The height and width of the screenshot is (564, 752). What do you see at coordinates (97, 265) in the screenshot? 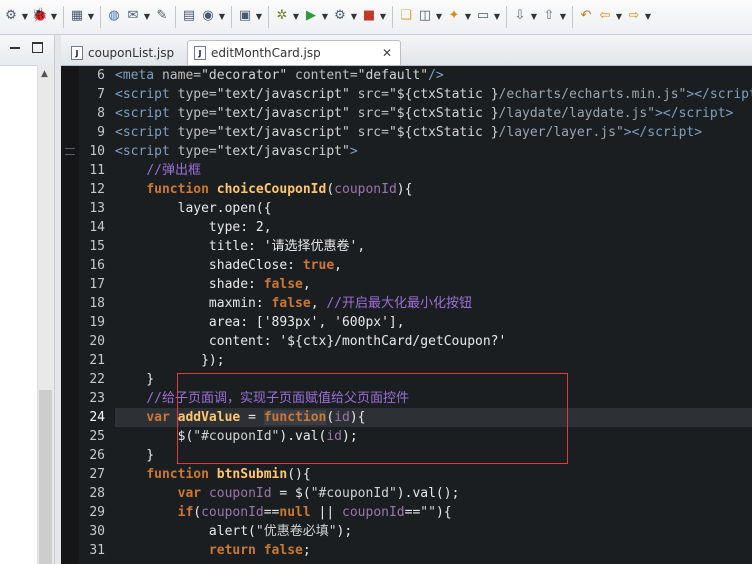
I see `line-number: 16` at bounding box center [97, 265].